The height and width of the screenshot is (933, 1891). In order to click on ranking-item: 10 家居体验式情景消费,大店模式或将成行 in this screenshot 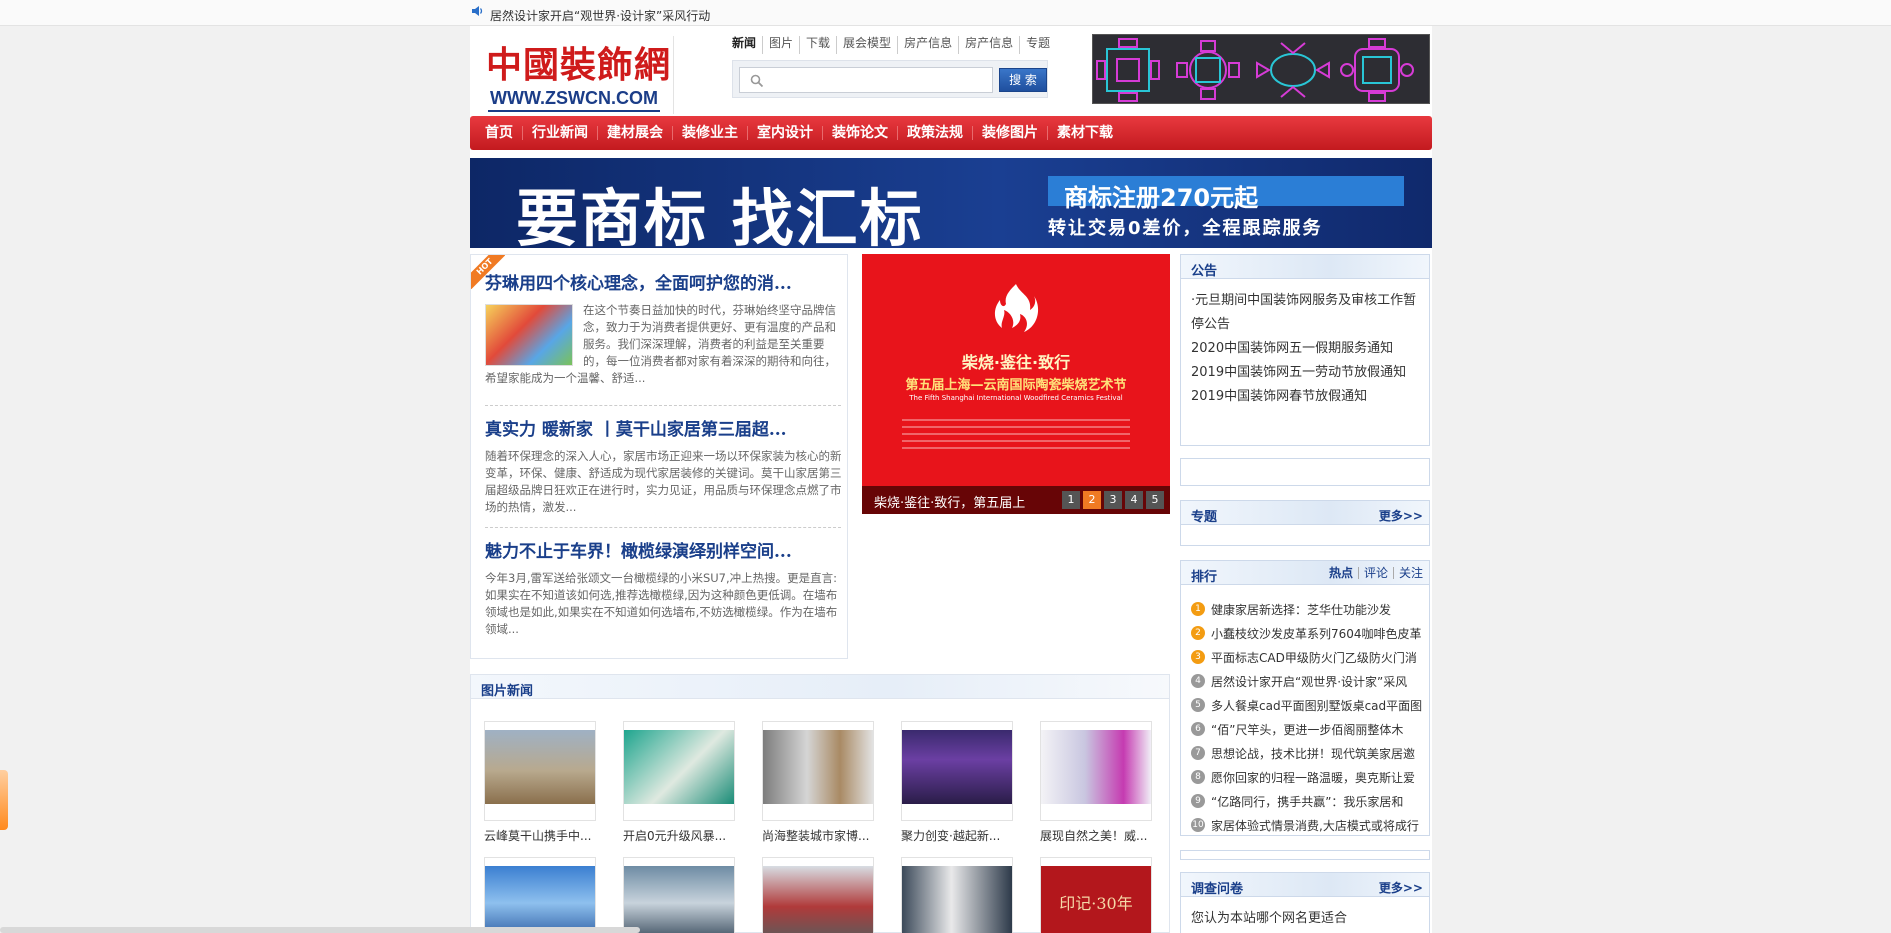, I will do `click(1308, 825)`.